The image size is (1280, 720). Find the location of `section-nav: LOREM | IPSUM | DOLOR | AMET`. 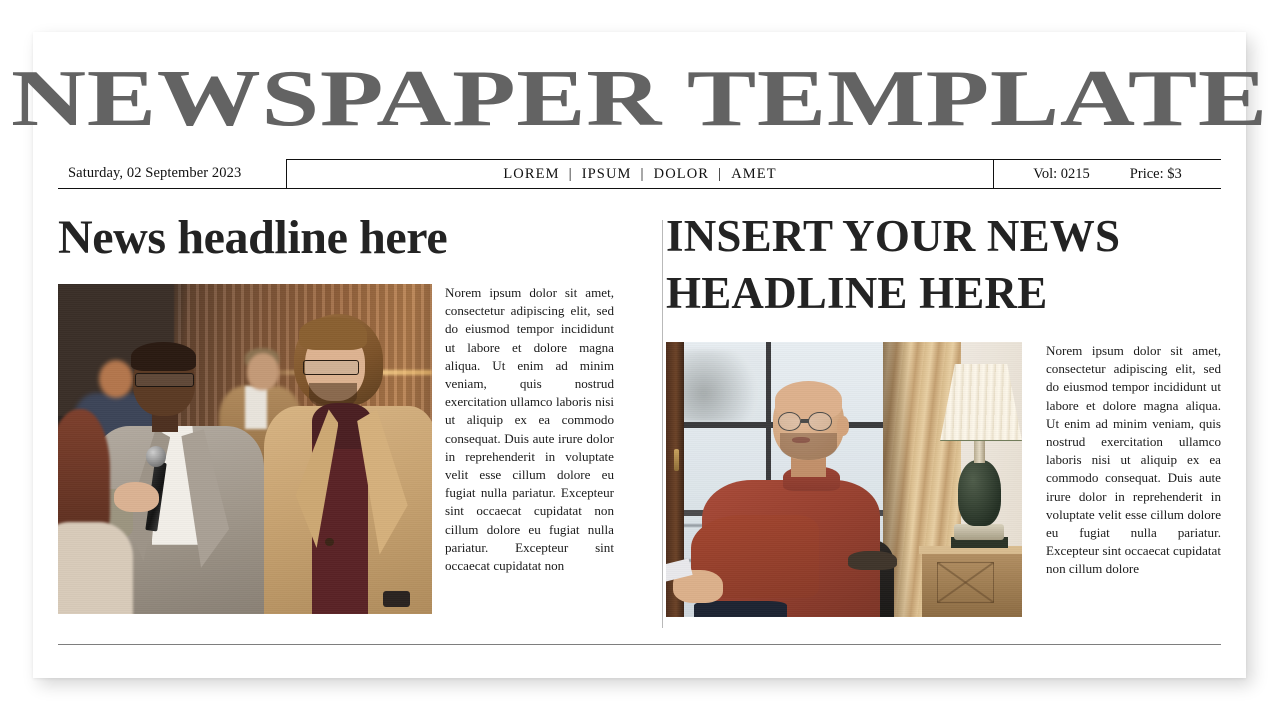

section-nav: LOREM | IPSUM | DOLOR | AMET is located at coordinates (639, 174).